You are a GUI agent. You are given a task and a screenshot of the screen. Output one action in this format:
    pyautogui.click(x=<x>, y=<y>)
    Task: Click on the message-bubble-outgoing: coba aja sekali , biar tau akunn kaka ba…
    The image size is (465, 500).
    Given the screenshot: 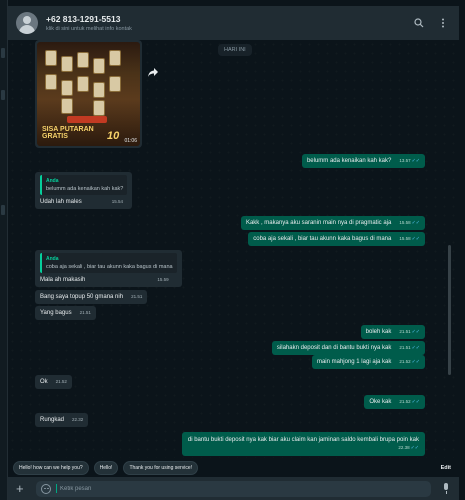 What is the action you would take?
    pyautogui.click(x=336, y=239)
    